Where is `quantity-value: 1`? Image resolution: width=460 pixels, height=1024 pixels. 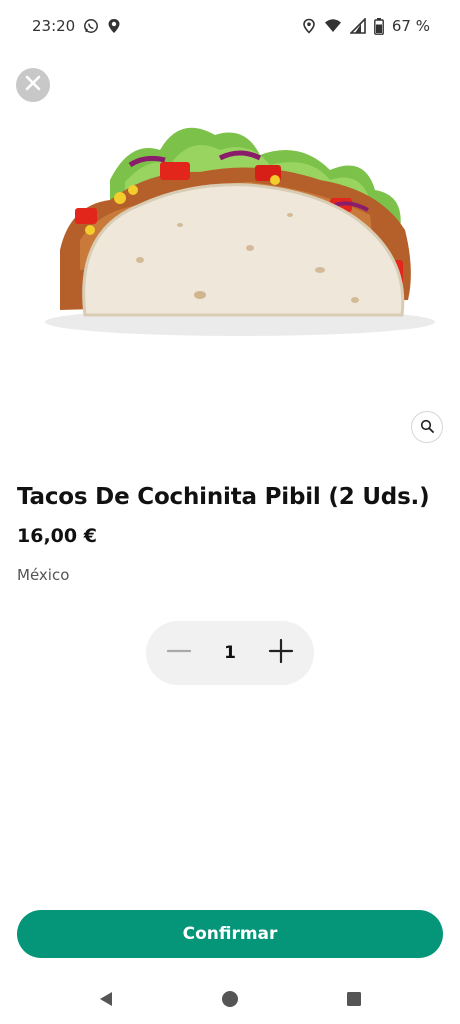 quantity-value: 1 is located at coordinates (230, 653).